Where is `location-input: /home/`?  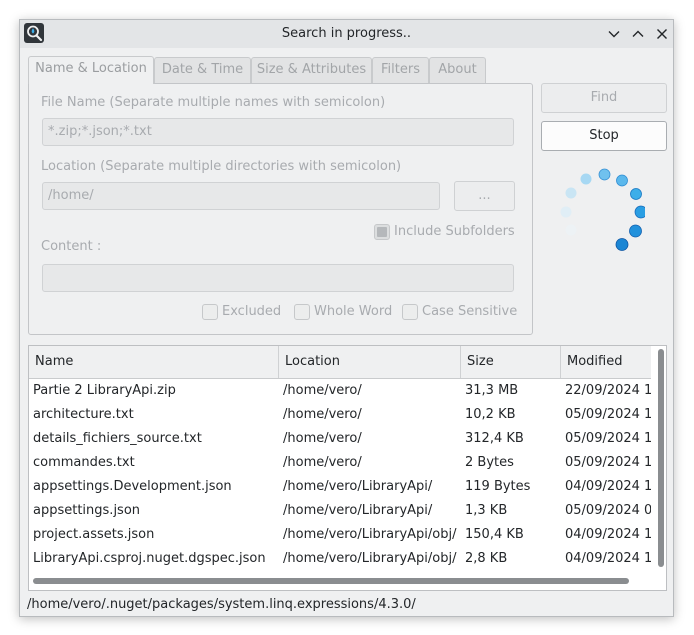
location-input: /home/ is located at coordinates (241, 196).